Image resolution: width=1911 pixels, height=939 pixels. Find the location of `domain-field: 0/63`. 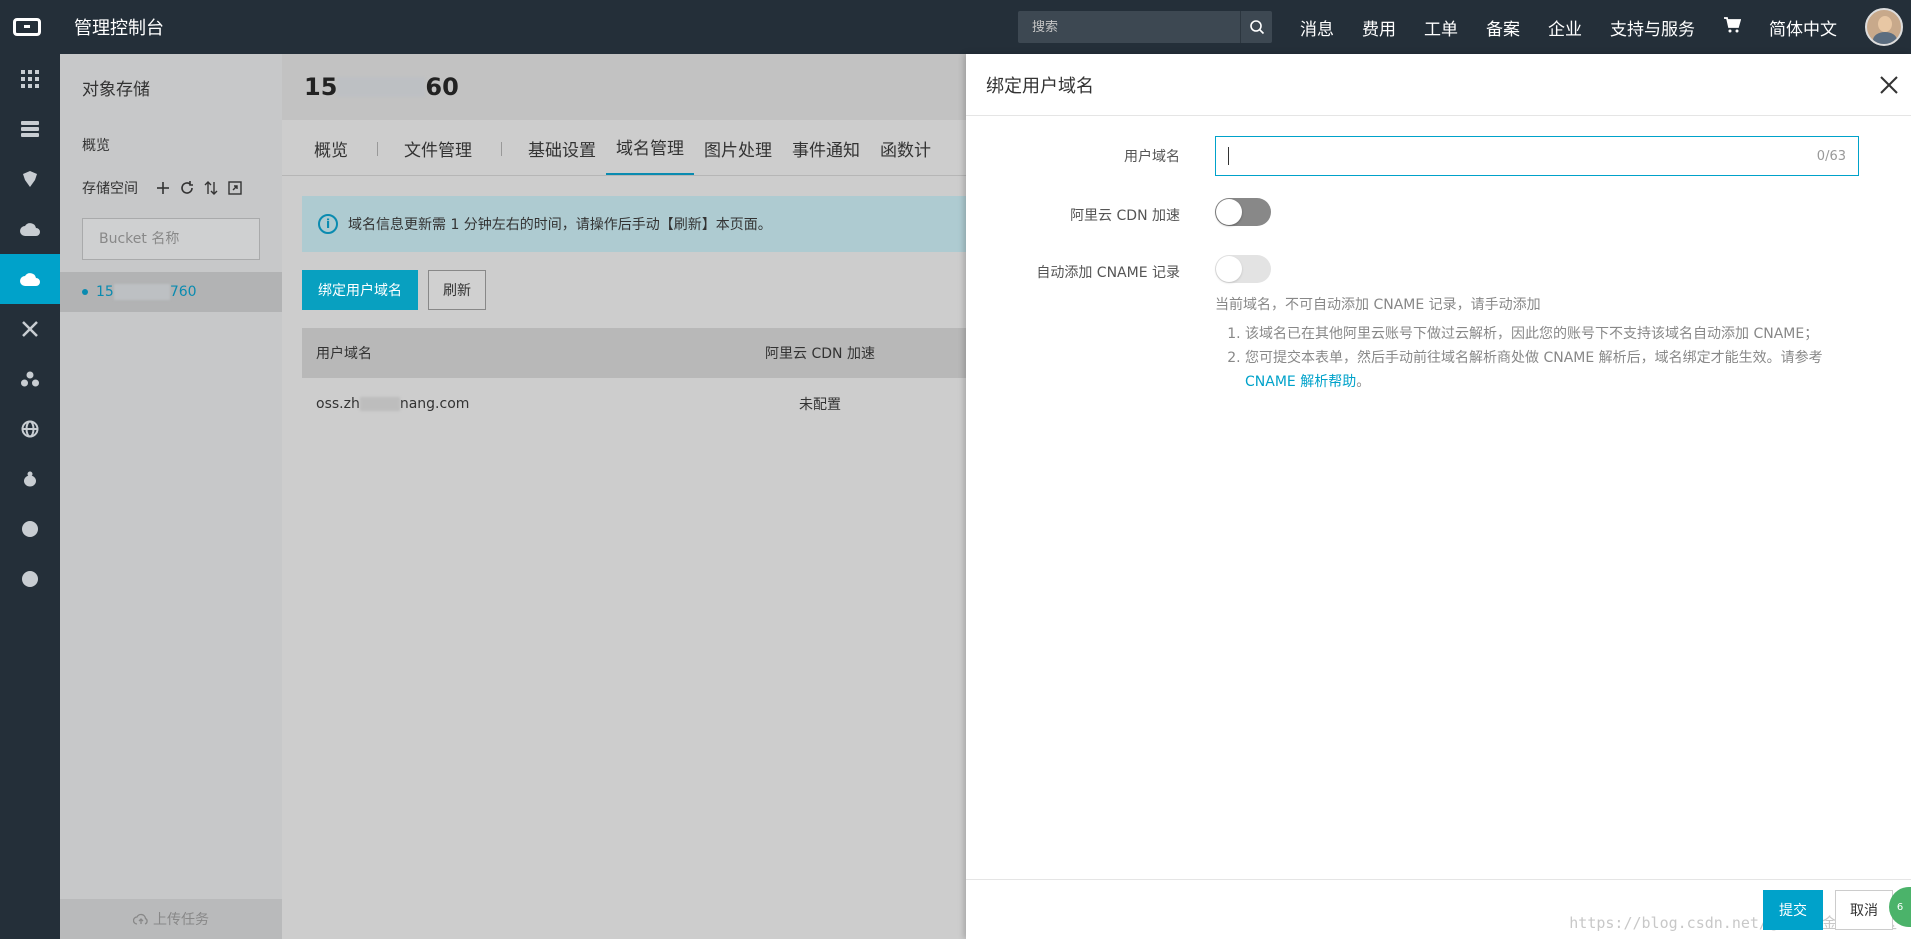

domain-field: 0/63 is located at coordinates (1537, 156).